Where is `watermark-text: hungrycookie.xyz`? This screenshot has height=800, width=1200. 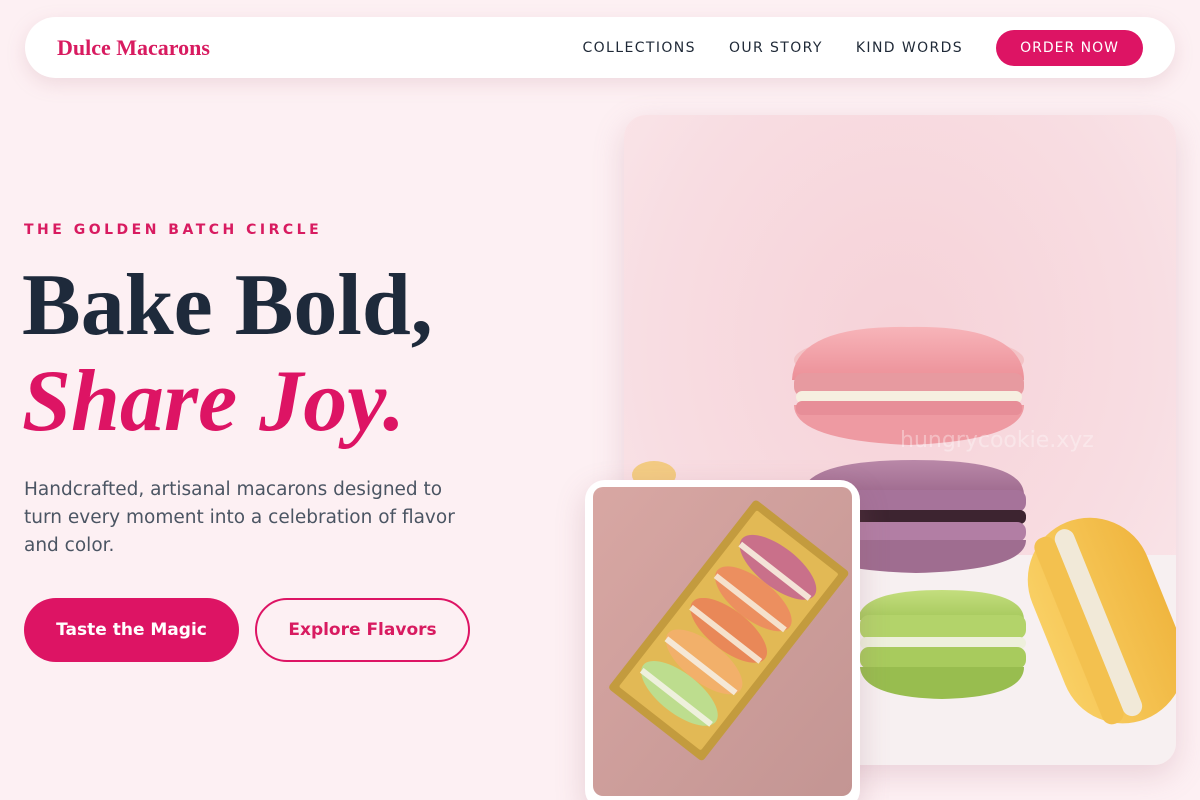 watermark-text: hungrycookie.xyz is located at coordinates (997, 440).